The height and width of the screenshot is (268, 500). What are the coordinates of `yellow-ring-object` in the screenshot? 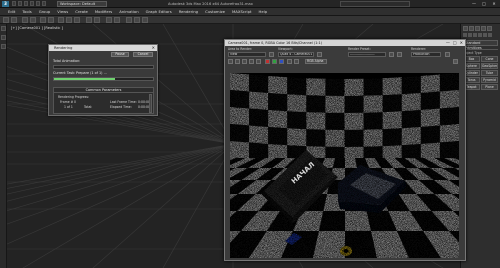 It's located at (346, 251).